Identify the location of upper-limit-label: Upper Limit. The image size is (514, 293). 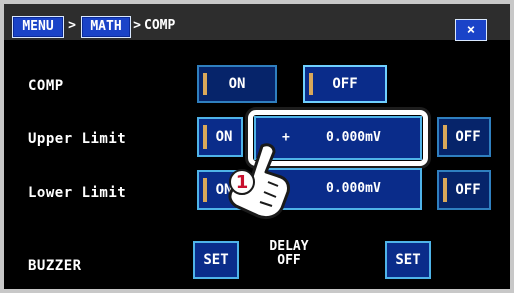
(77, 139).